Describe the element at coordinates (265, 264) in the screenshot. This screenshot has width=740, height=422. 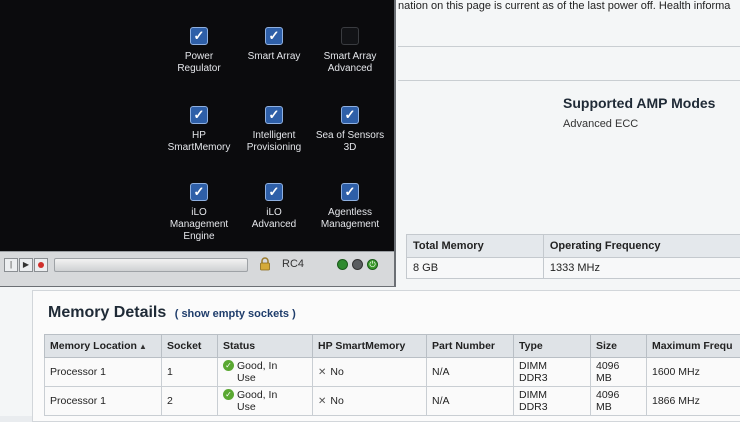
I see `lock-icon` at that location.